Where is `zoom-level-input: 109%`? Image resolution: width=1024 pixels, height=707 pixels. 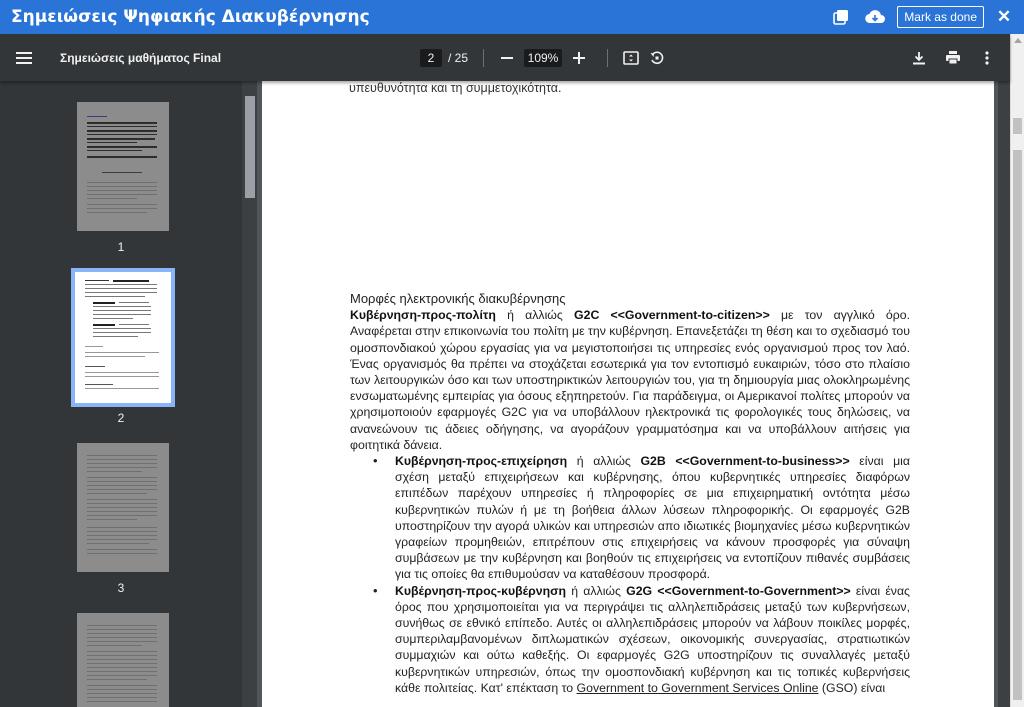
zoom-level-input: 109% is located at coordinates (543, 57).